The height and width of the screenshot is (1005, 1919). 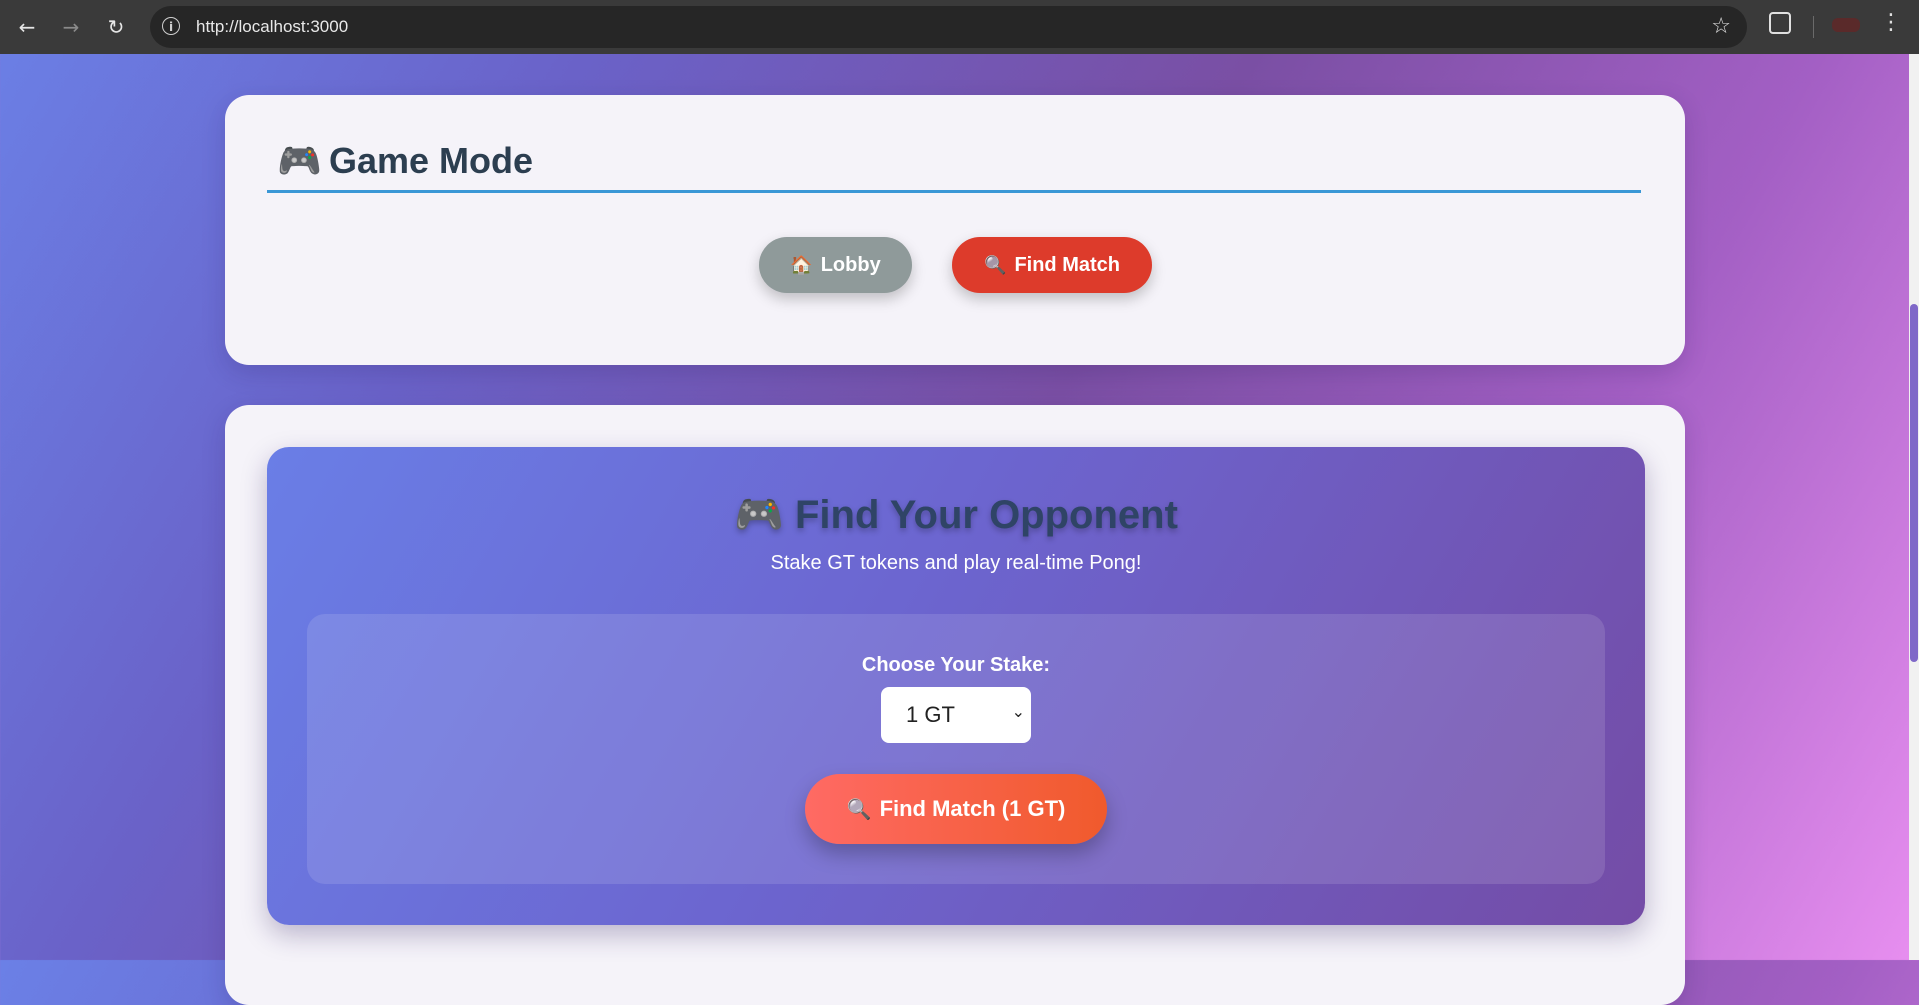 I want to click on stake-label: Choose Your Stake:, so click(x=956, y=665).